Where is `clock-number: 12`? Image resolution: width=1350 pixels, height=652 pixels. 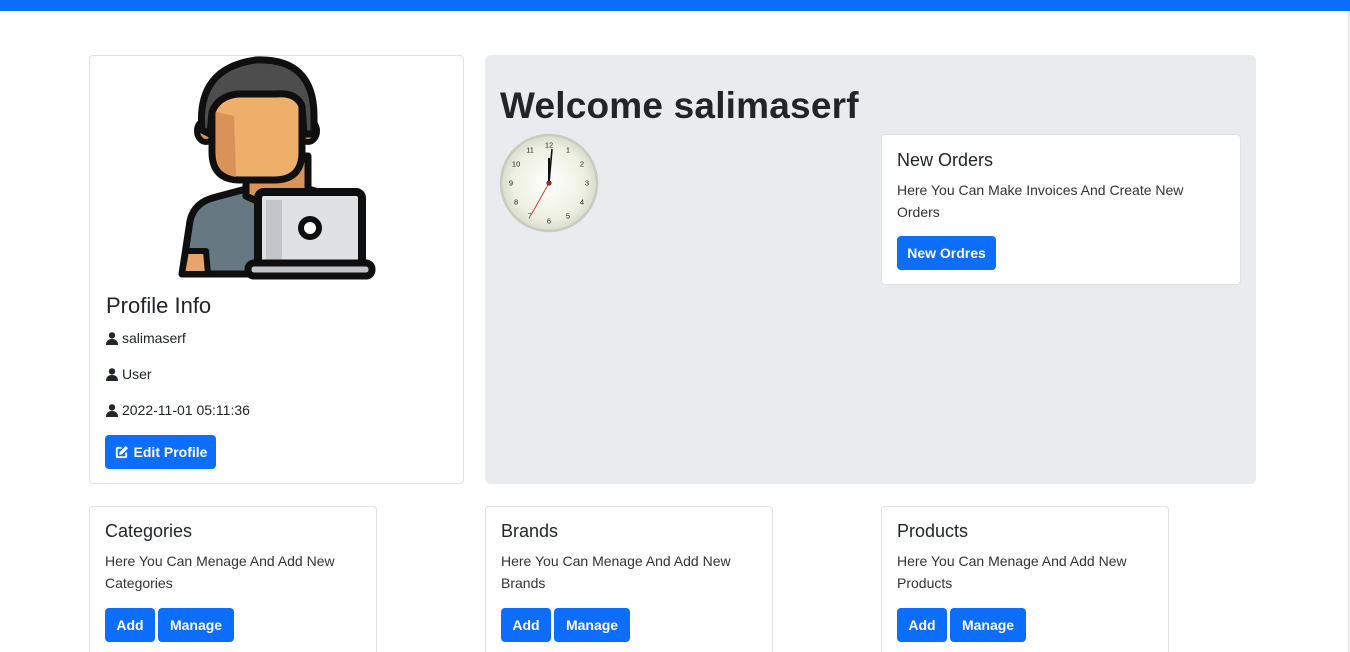 clock-number: 12 is located at coordinates (549, 145).